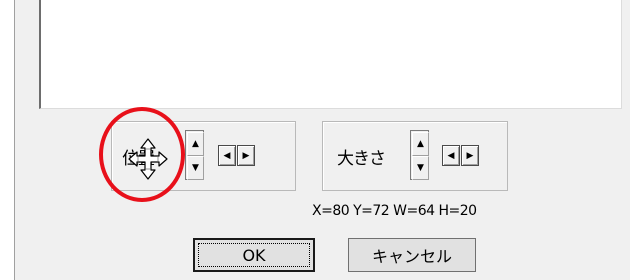 The height and width of the screenshot is (280, 630). I want to click on position-left-button: ◀, so click(227, 155).